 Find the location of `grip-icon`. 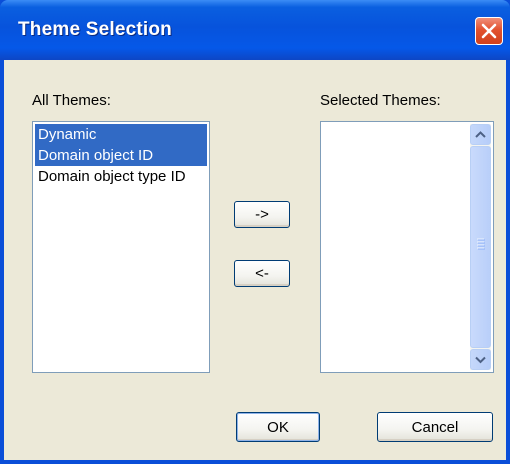

grip-icon is located at coordinates (481, 244).